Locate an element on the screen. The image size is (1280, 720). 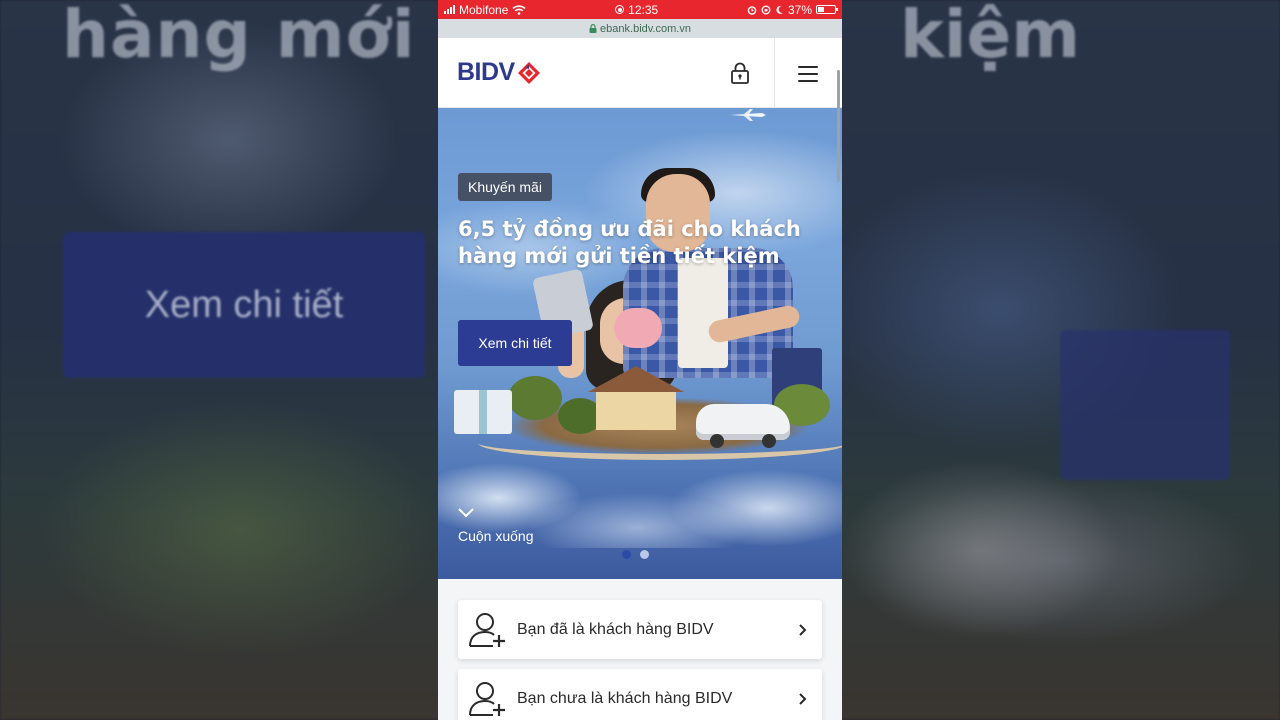
bidv-diamond-icon is located at coordinates (528, 72).